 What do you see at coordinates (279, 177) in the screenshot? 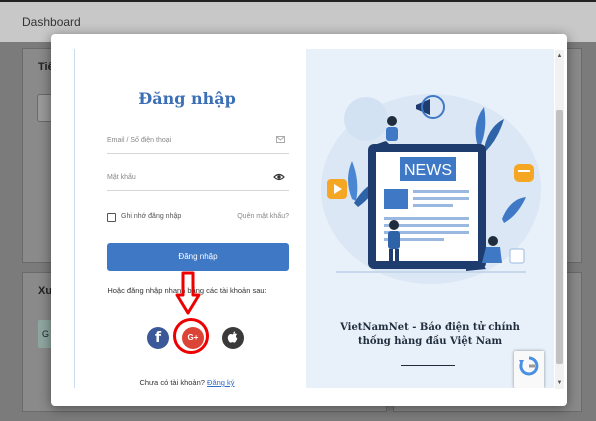
I see `eye-icon` at bounding box center [279, 177].